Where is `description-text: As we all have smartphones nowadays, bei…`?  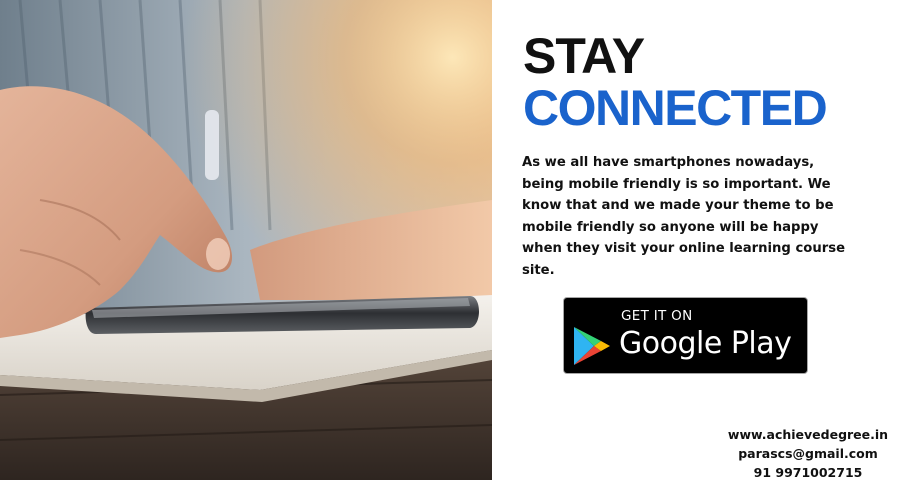 description-text: As we all have smartphones nowadays, bei… is located at coordinates (684, 216).